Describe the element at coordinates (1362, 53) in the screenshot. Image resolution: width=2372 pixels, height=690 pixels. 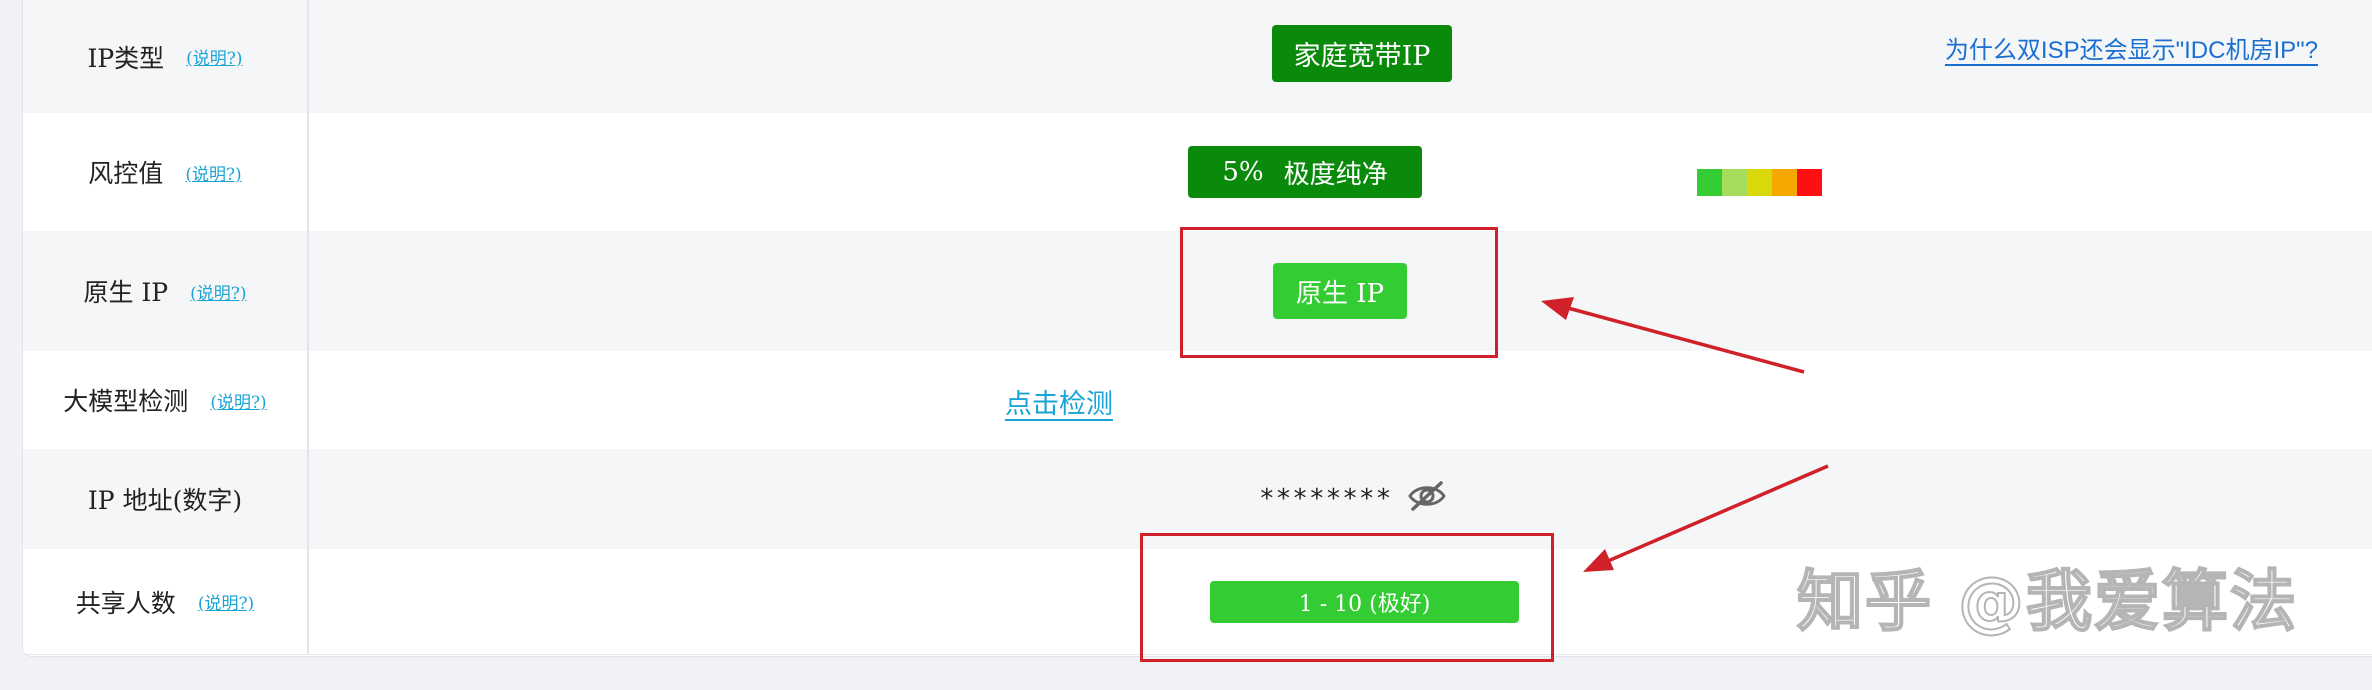
I see `ip-type-badge: 家庭宽带IP` at that location.